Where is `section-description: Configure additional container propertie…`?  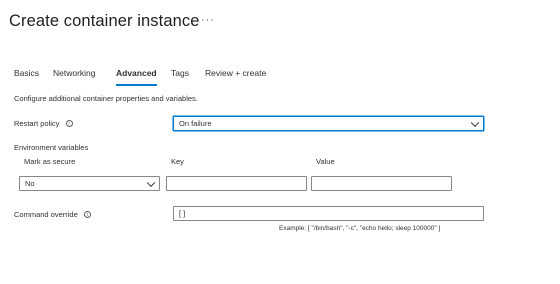 section-description: Configure additional container propertie… is located at coordinates (106, 98).